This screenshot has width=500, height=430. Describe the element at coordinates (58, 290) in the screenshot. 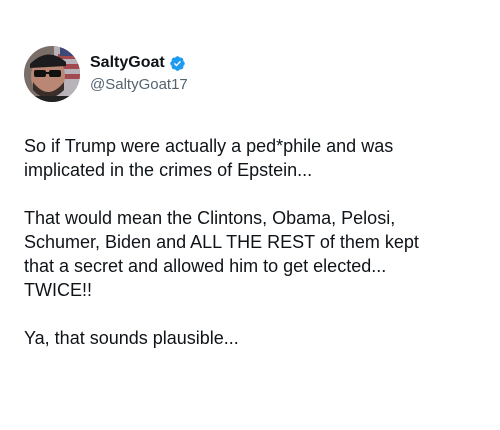

I see `tweet-line: TWICE!!` at that location.